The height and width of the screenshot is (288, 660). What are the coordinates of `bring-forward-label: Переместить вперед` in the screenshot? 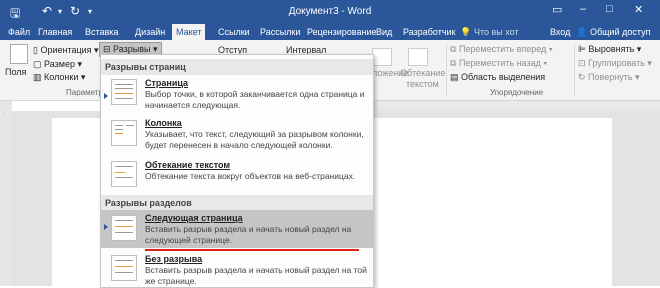 It's located at (502, 49).